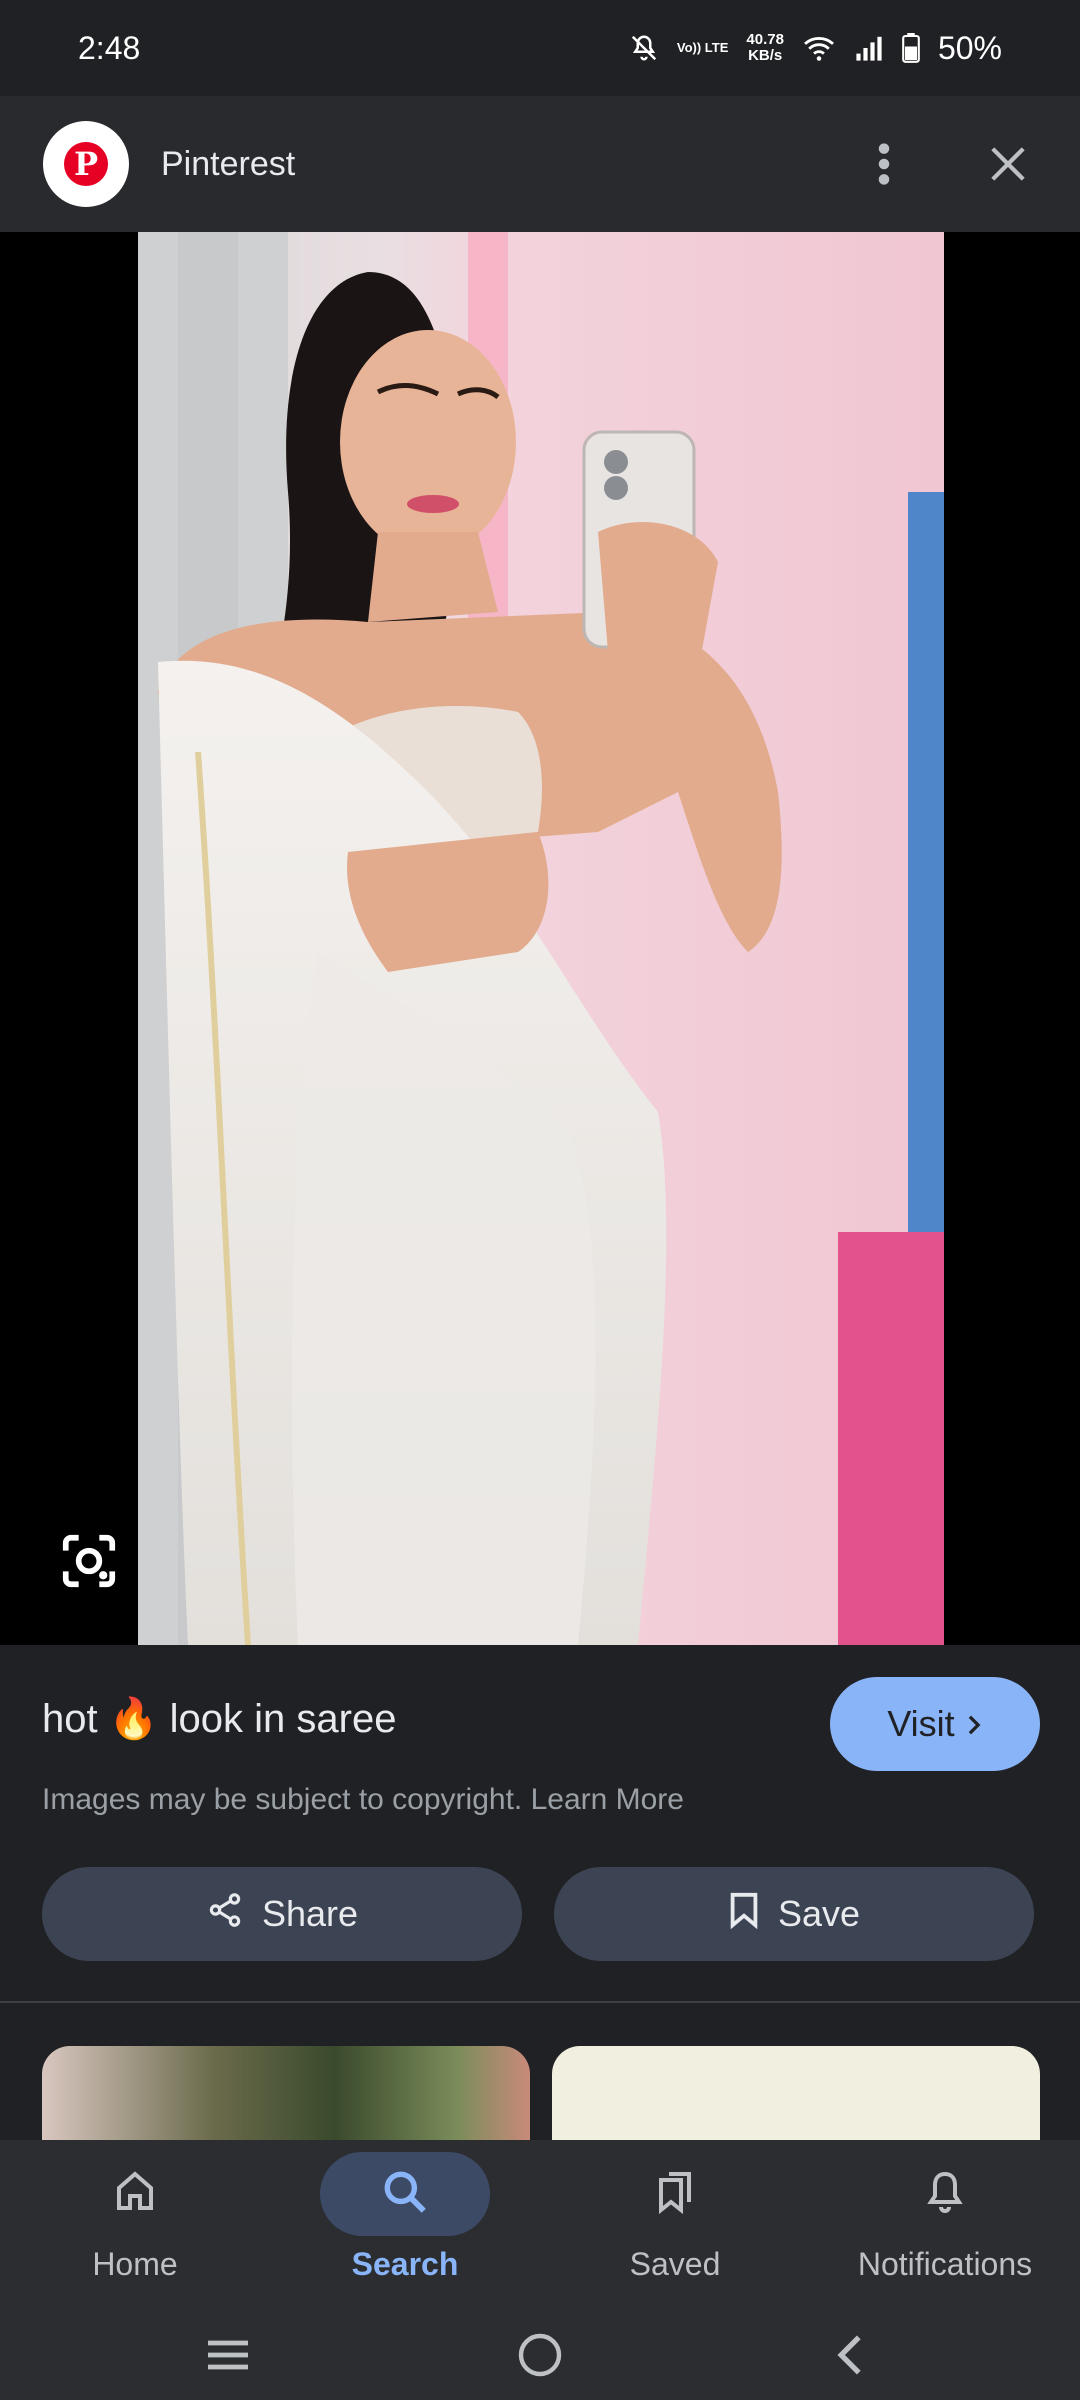 The image size is (1080, 2400). What do you see at coordinates (974, 1724) in the screenshot?
I see `chevron-right-icon` at bounding box center [974, 1724].